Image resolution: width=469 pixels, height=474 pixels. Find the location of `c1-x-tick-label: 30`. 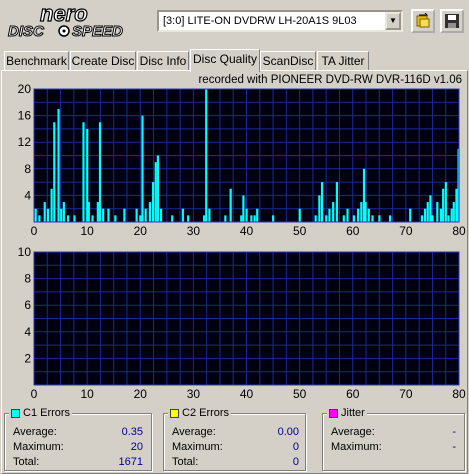

c1-x-tick-label: 30 is located at coordinates (194, 231).